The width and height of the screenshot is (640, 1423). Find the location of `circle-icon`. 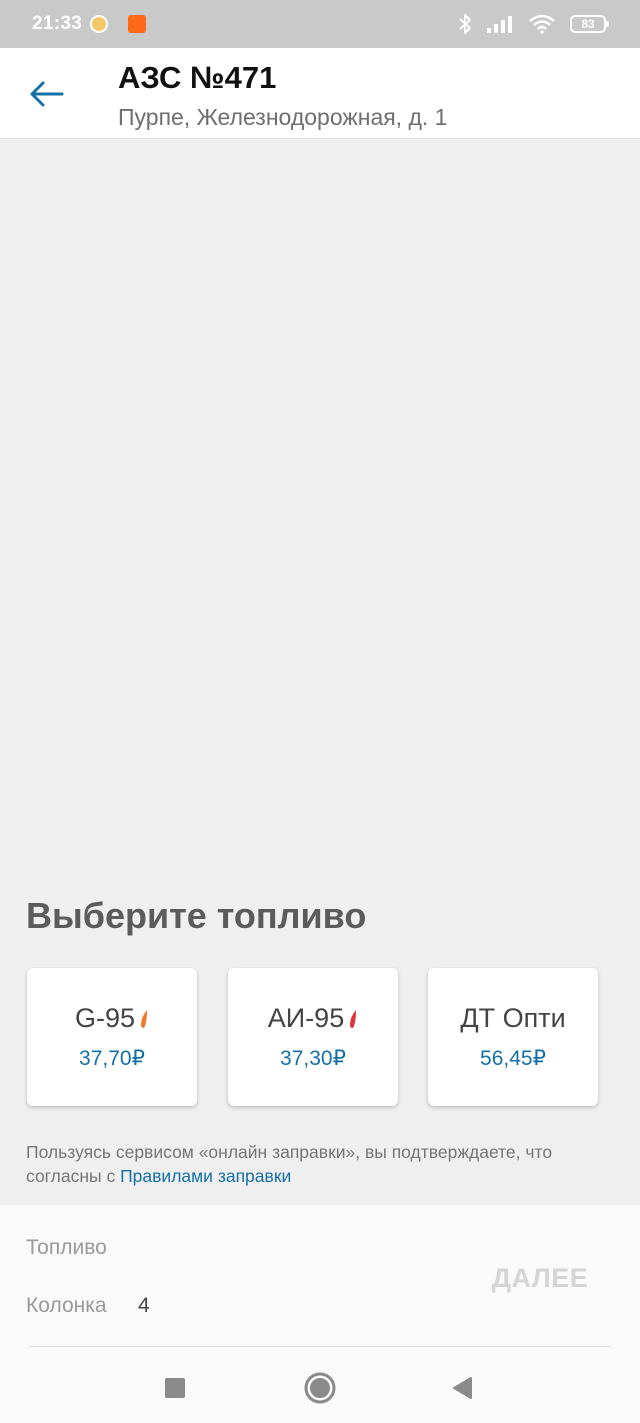

circle-icon is located at coordinates (320, 1388).